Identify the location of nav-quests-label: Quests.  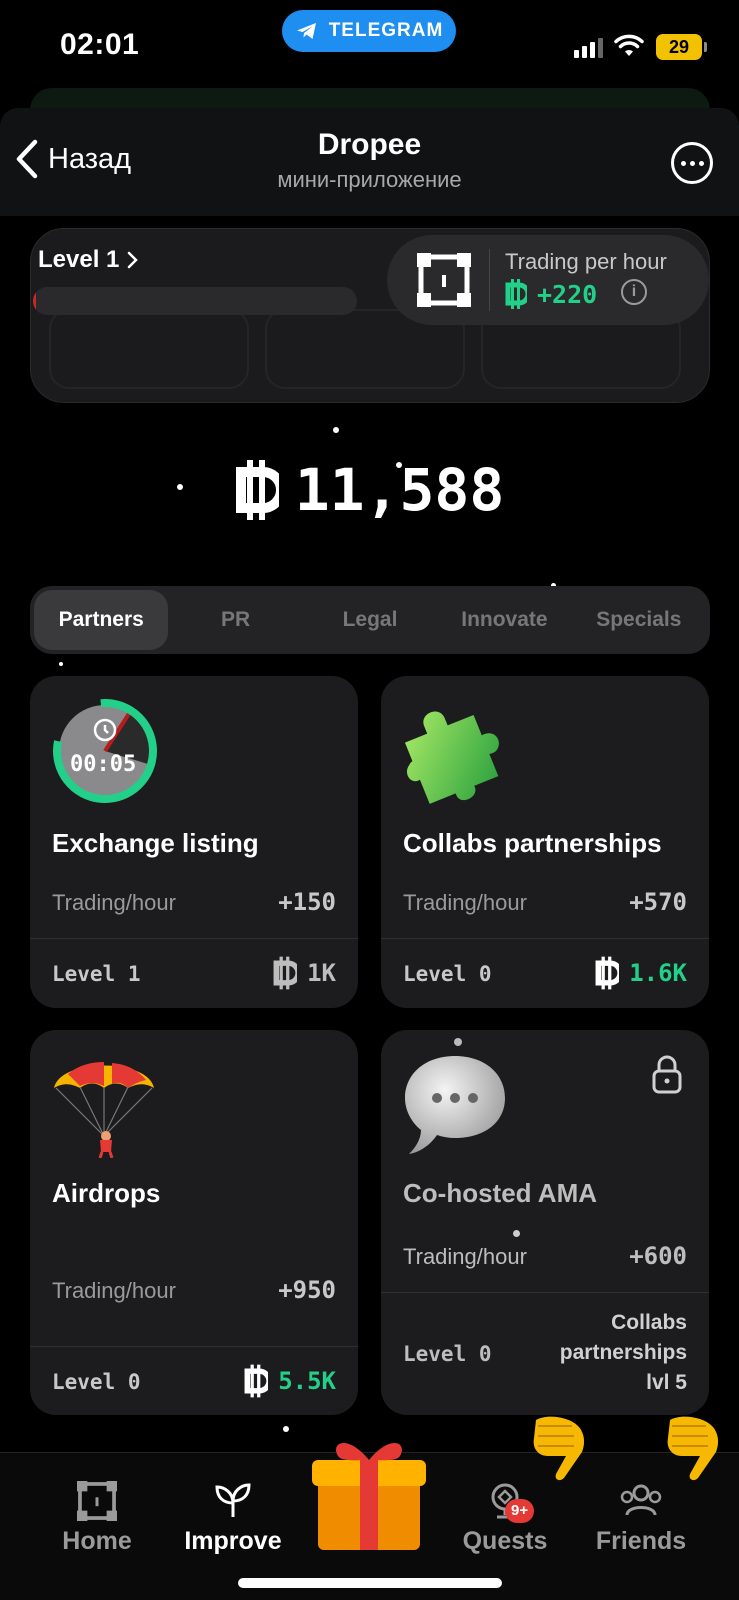
(505, 1541).